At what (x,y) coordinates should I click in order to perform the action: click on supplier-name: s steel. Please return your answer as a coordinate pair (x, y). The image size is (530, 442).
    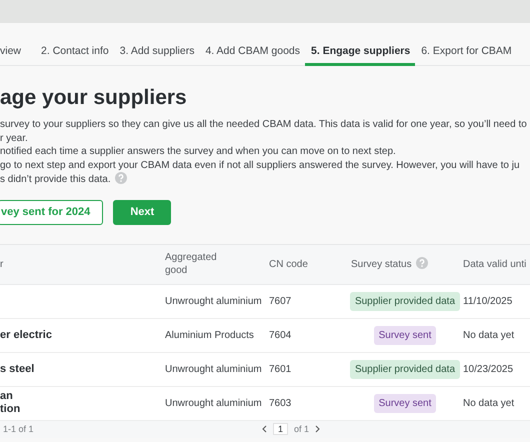
    Looking at the image, I should click on (18, 369).